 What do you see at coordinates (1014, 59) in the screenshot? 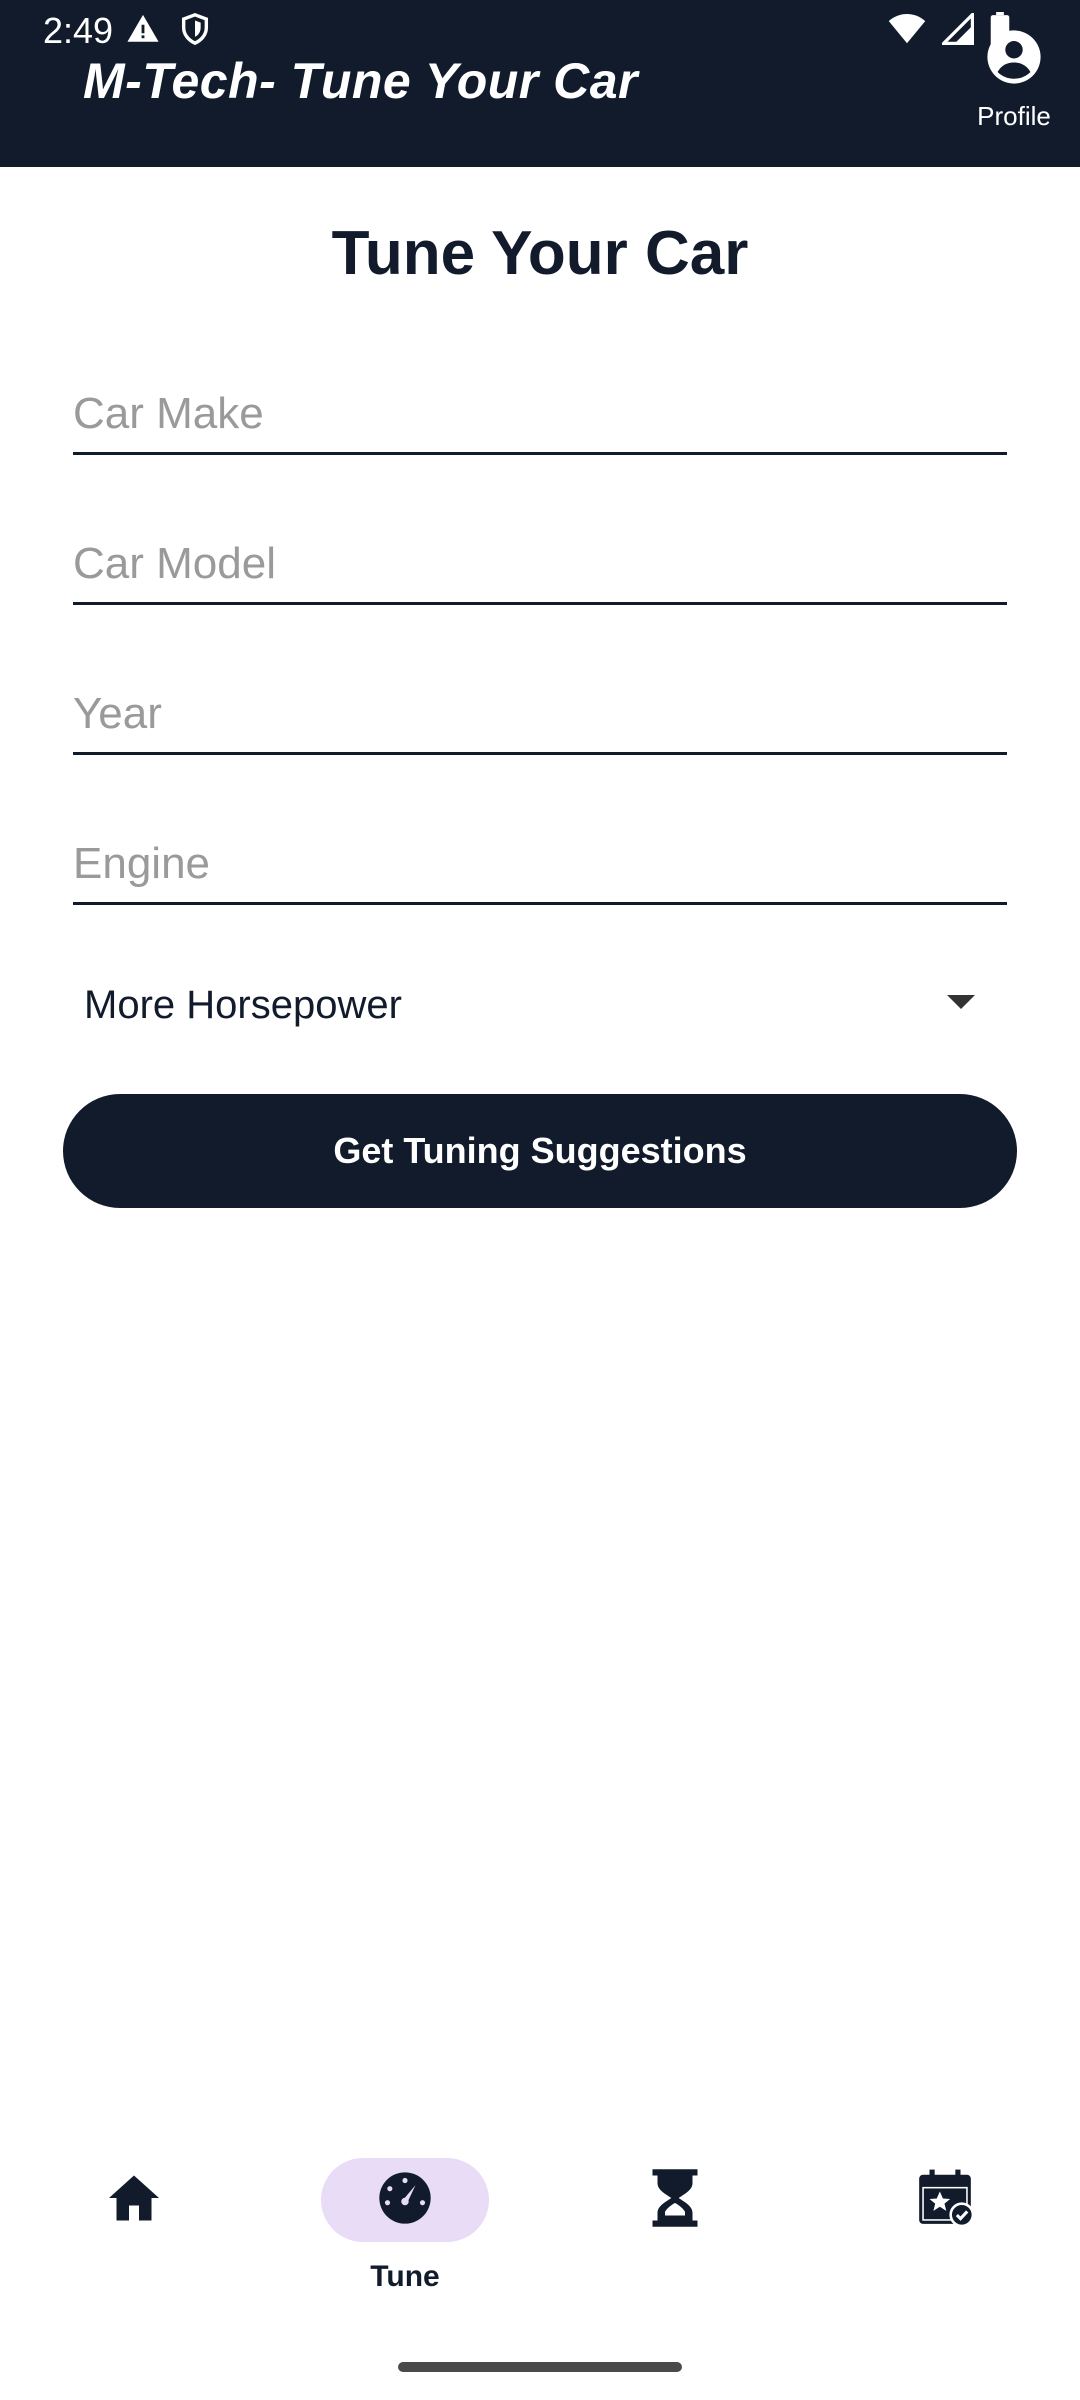
I see `account-circle-icon` at bounding box center [1014, 59].